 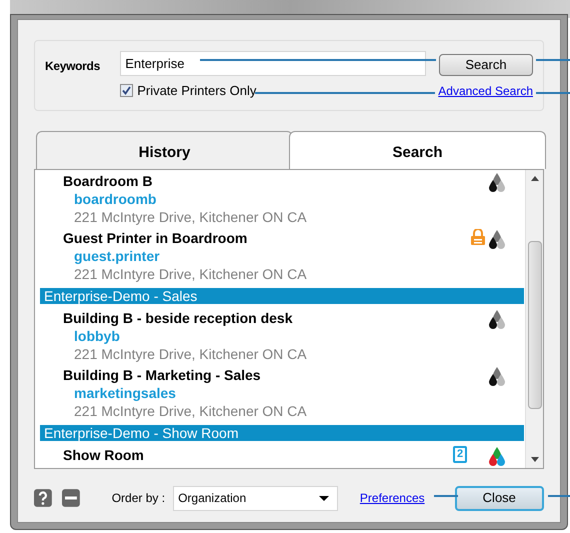 I want to click on group-header: Enterprise-Demo - Sales, so click(x=282, y=296).